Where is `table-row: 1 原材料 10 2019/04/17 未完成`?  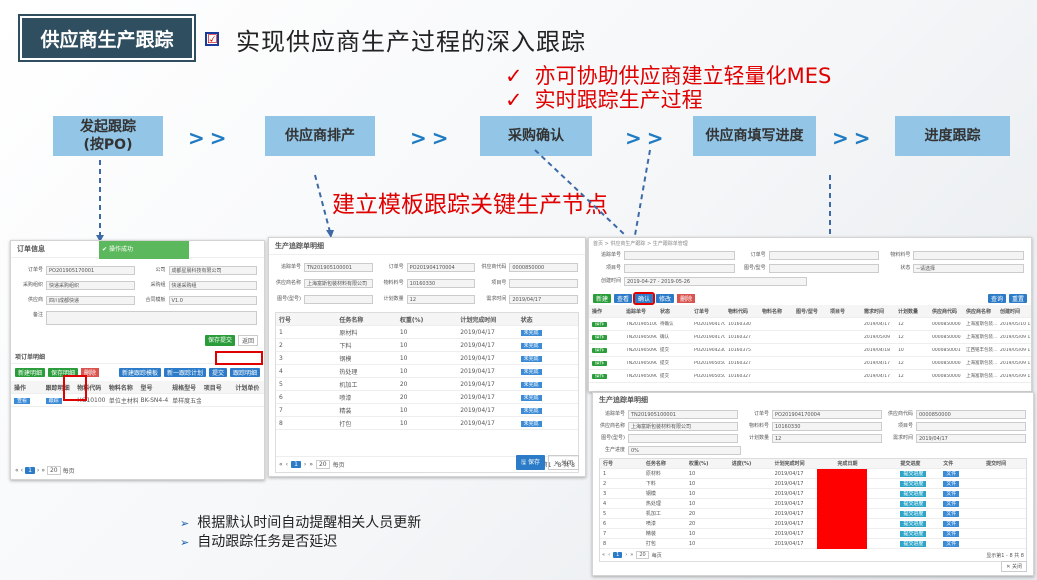 table-row: 1 原材料 10 2019/04/17 未完成 is located at coordinates (427, 332).